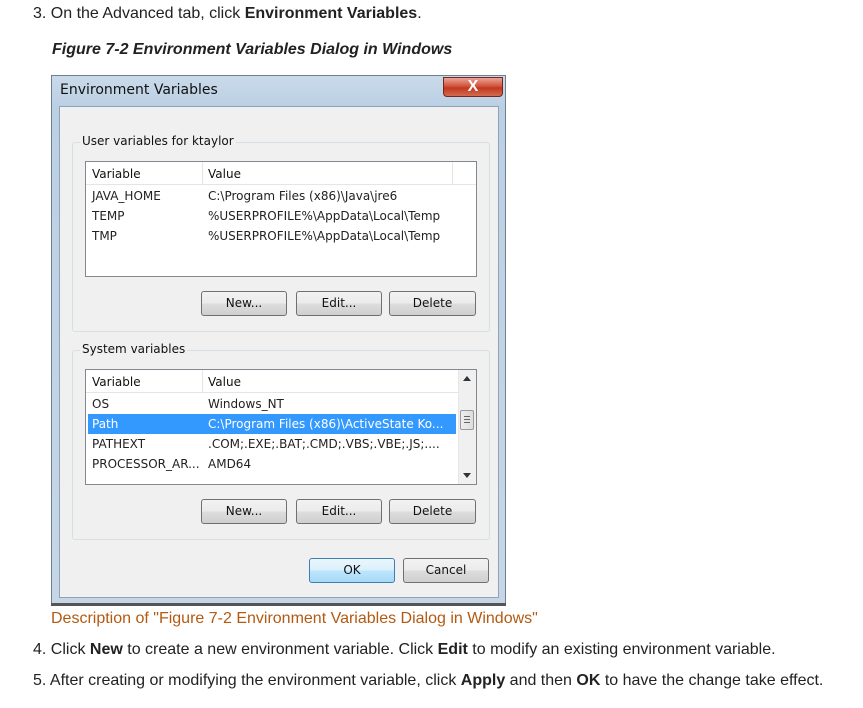 The image size is (863, 708). Describe the element at coordinates (158, 141) in the screenshot. I see `user-variables-label: User variables for ktaylor` at that location.